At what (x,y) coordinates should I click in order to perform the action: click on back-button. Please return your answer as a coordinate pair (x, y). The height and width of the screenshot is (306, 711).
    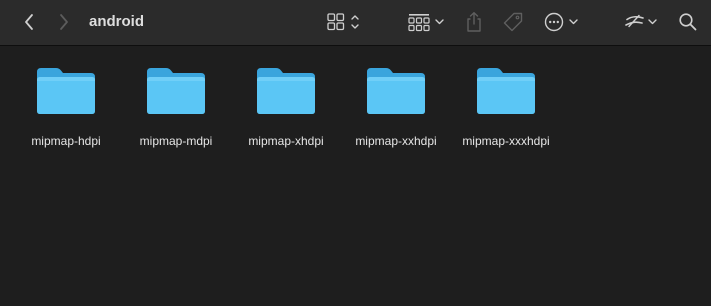
    Looking at the image, I should click on (29, 22).